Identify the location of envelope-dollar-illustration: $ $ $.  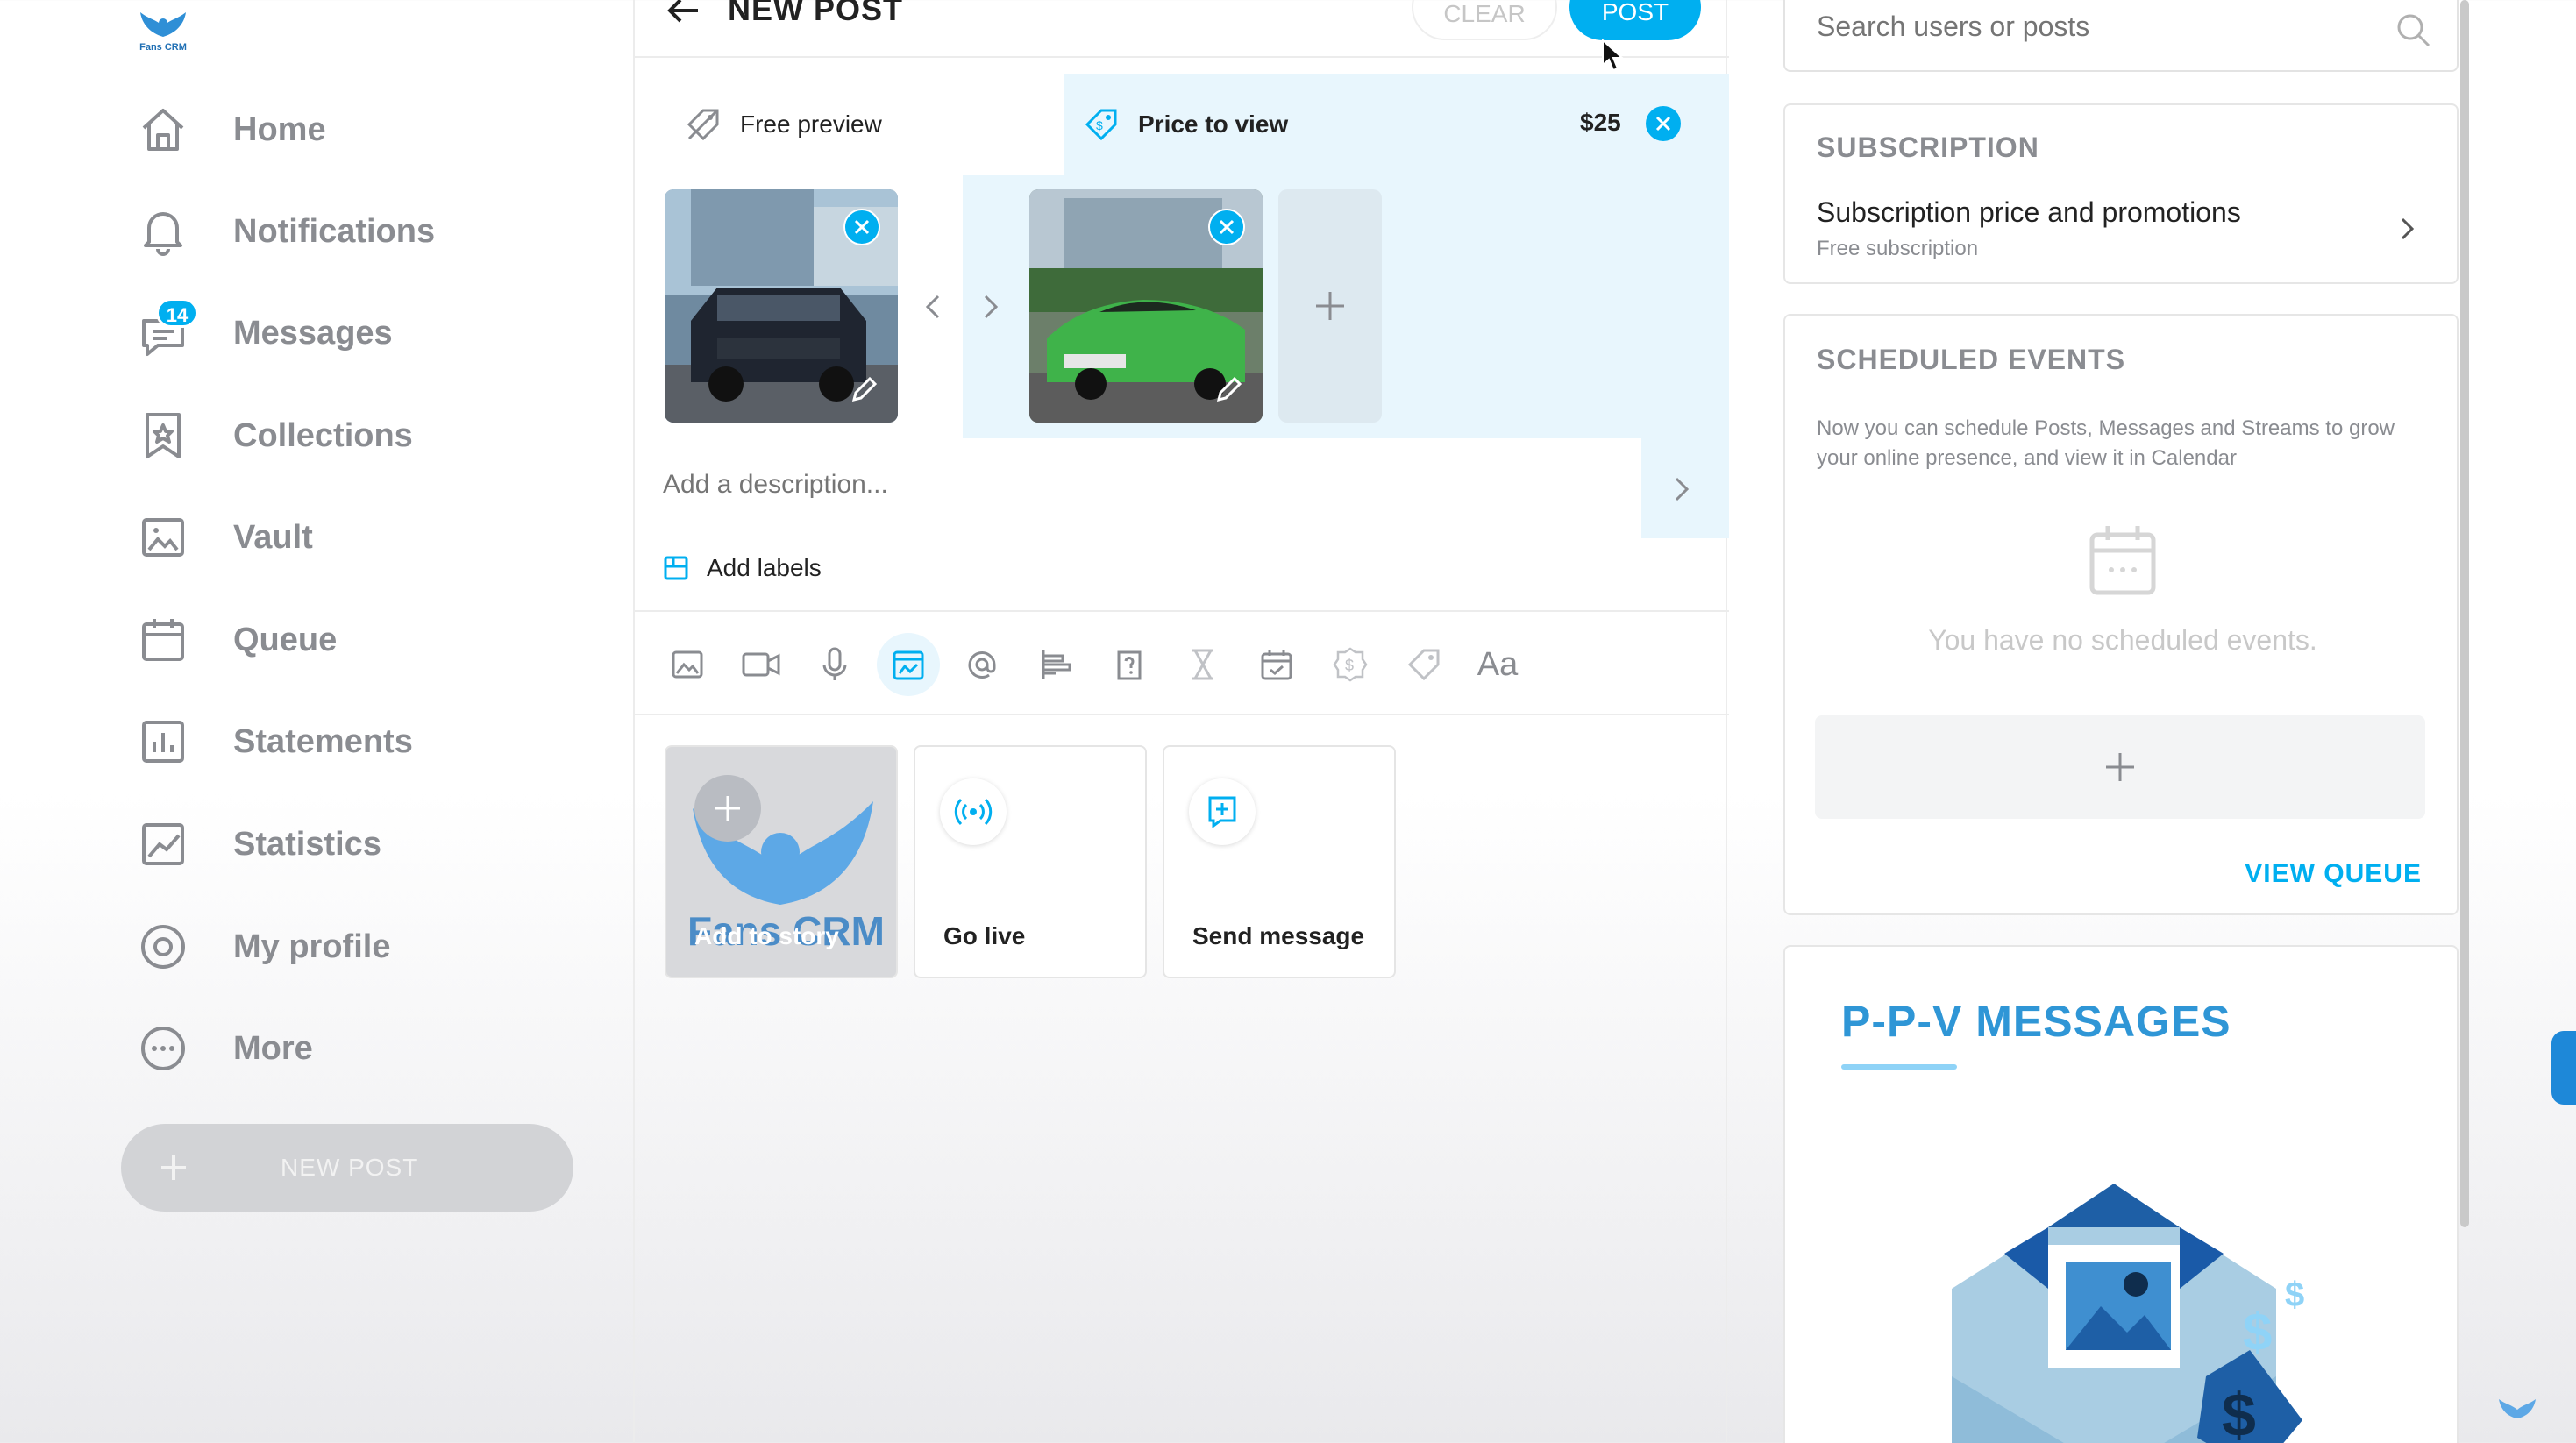
(2127, 1300).